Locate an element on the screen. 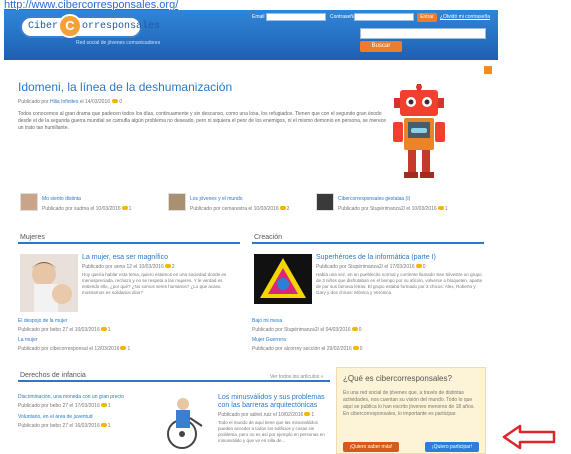 The height and width of the screenshot is (454, 571). mujeres-main-meta: Publicado por anna 12 el 10/03/2016 2 is located at coordinates (128, 267).